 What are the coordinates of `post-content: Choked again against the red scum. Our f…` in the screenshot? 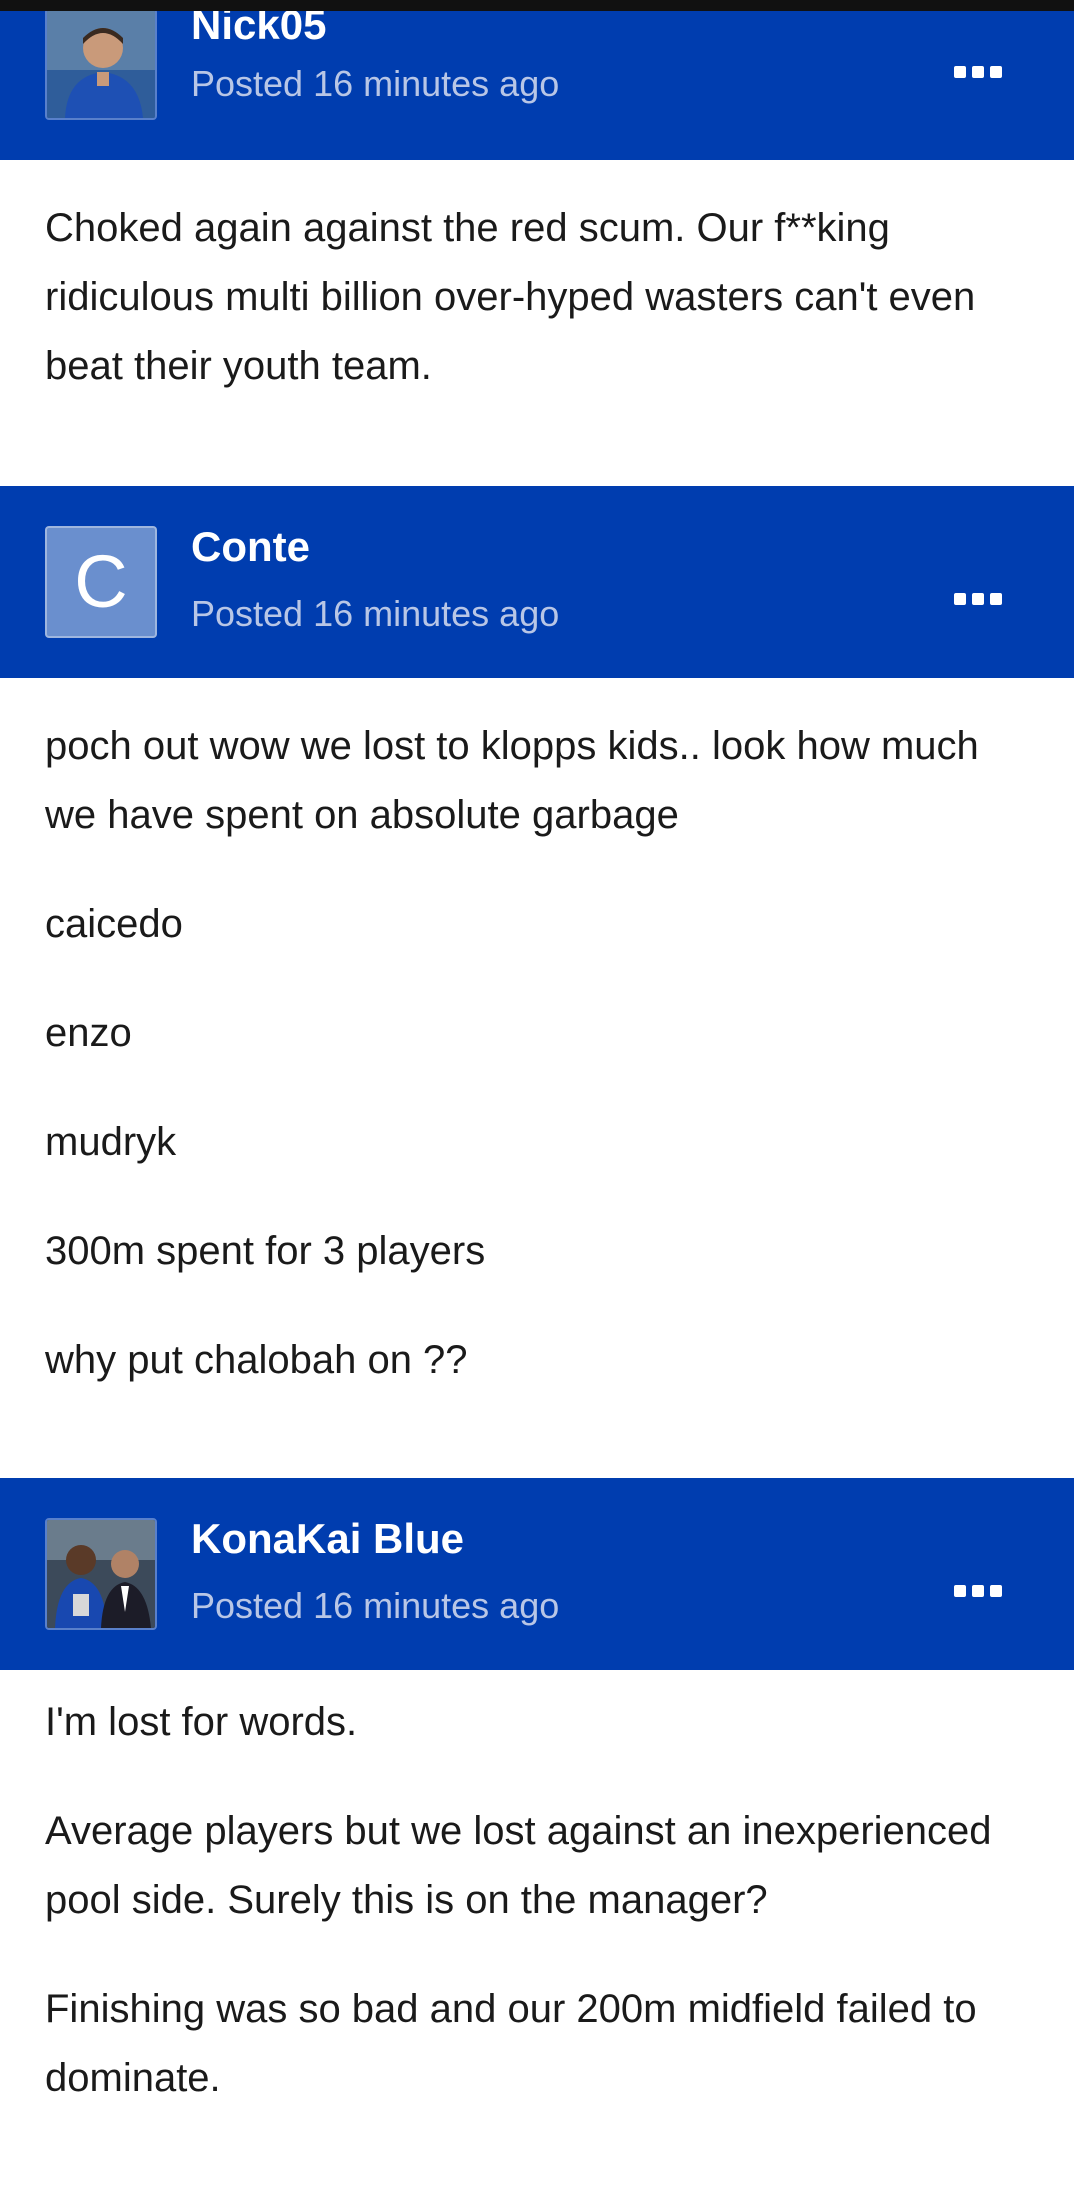 It's located at (537, 317).